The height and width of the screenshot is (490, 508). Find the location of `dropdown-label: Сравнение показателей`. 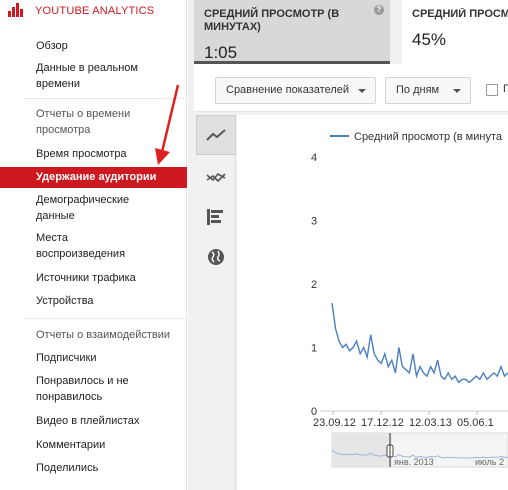

dropdown-label: Сравнение показателей is located at coordinates (287, 90).